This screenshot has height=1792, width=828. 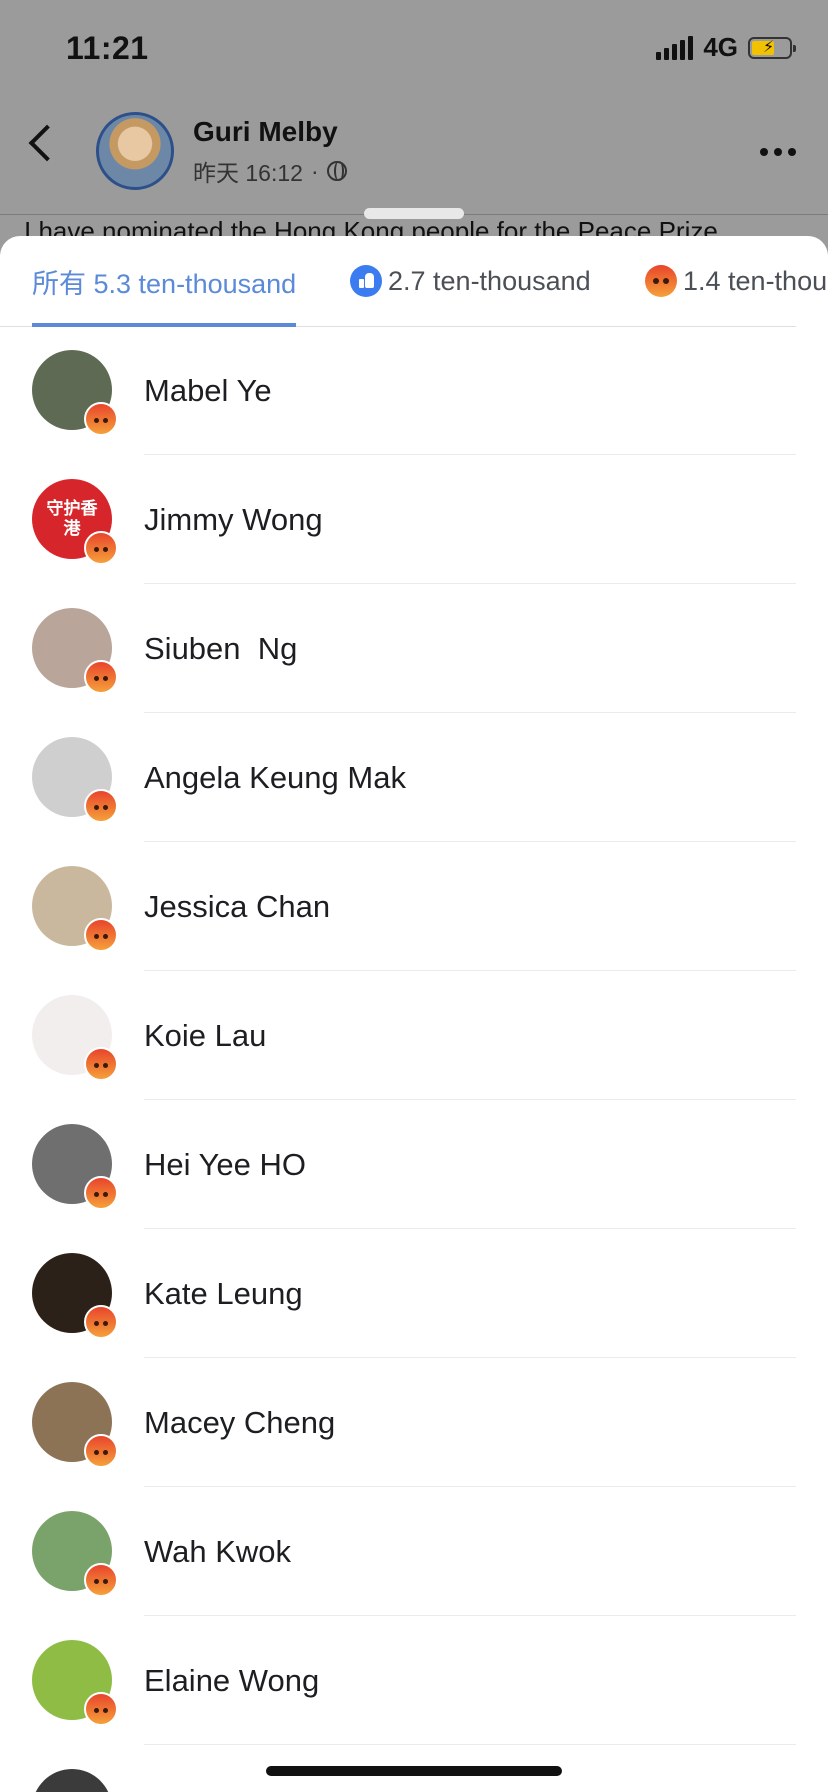 I want to click on reactor-row: Macey Cheng, so click(x=414, y=1422).